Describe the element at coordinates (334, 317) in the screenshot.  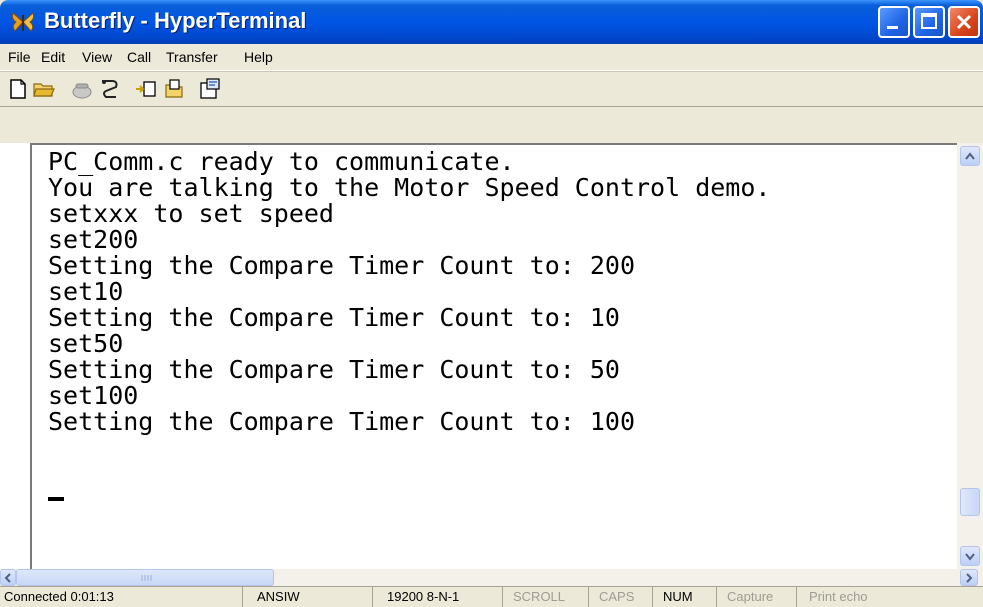
I see `terminal-line: Setting the Compare Timer Count to: 10` at that location.